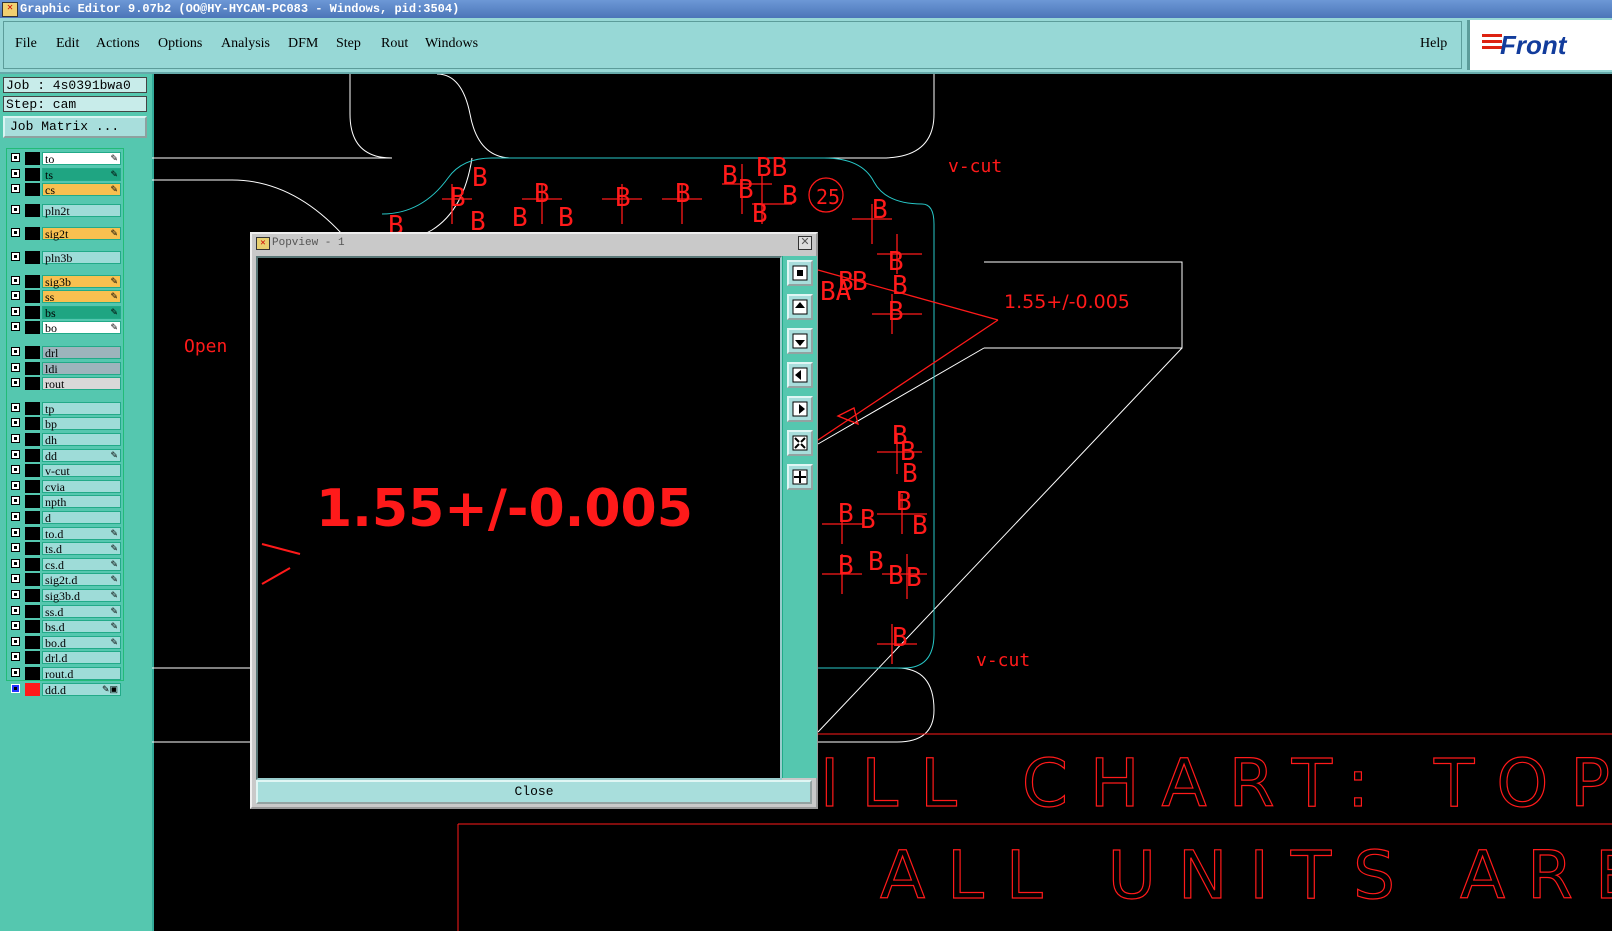 The width and height of the screenshot is (1612, 931). I want to click on layer-name: bo.d, so click(81, 642).